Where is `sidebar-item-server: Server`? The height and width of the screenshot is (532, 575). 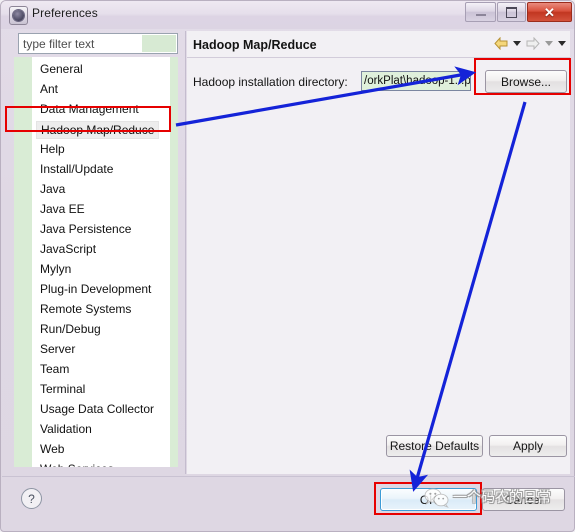
sidebar-item-server: Server is located at coordinates (57, 349).